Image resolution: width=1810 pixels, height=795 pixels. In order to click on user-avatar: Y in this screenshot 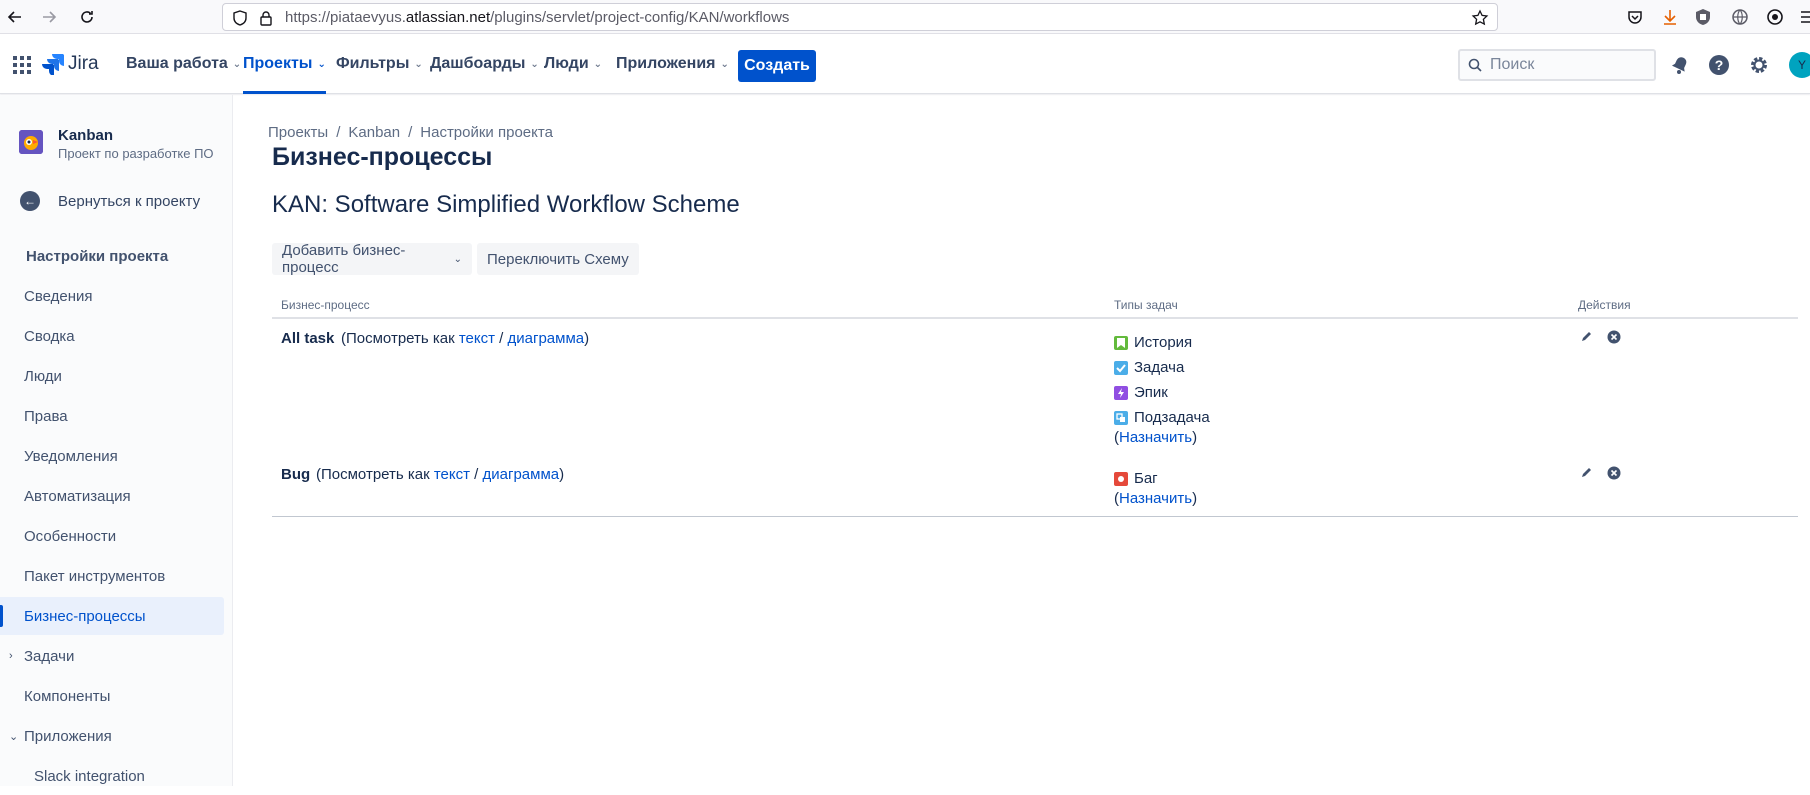, I will do `click(1799, 65)`.